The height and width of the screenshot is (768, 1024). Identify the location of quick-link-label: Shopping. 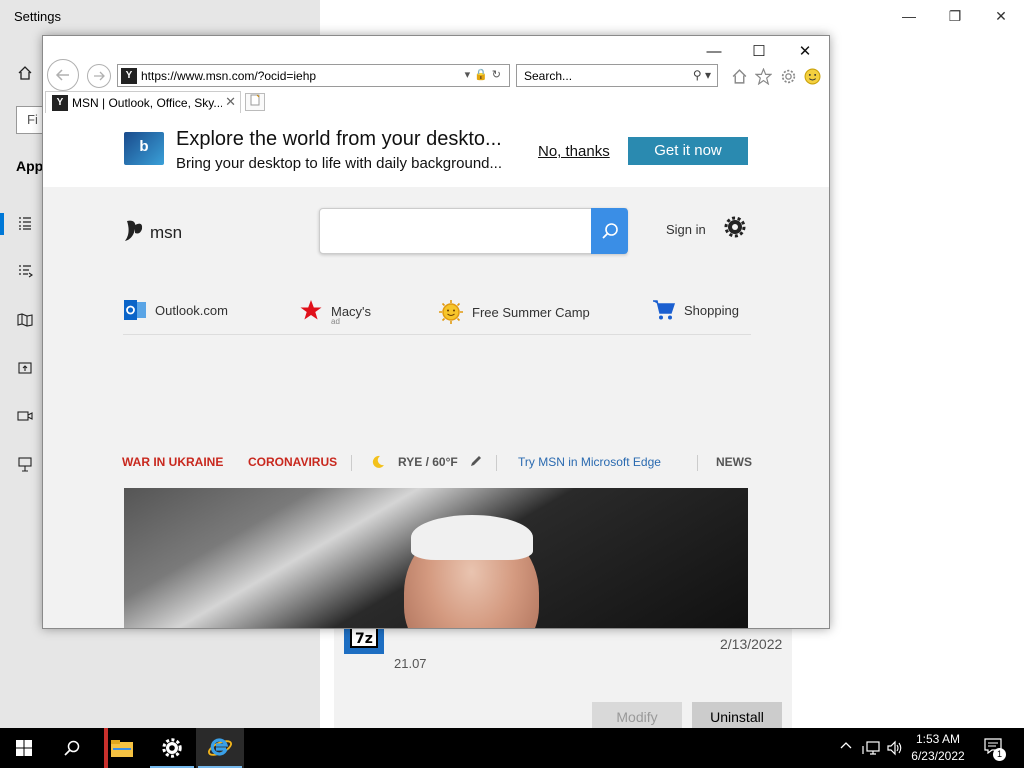
(711, 310).